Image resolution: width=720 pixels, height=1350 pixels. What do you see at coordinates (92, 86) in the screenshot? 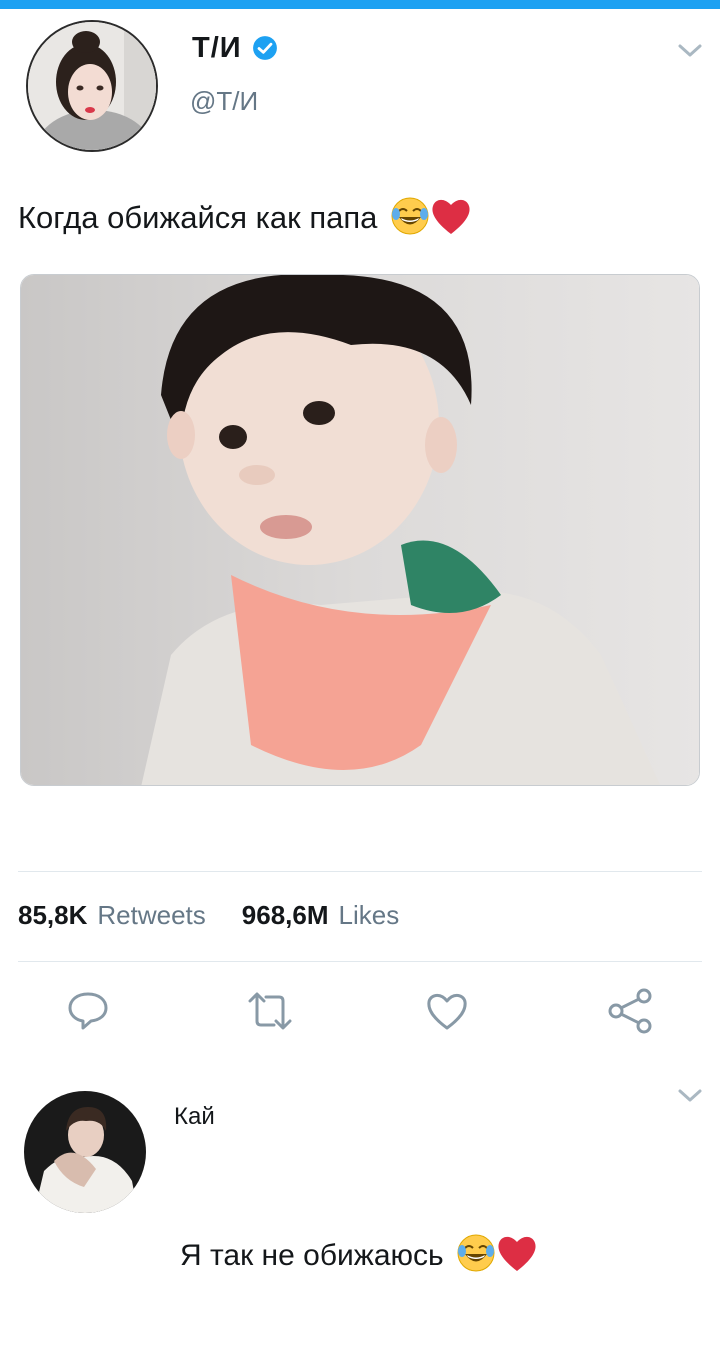
I see `author-avatar` at bounding box center [92, 86].